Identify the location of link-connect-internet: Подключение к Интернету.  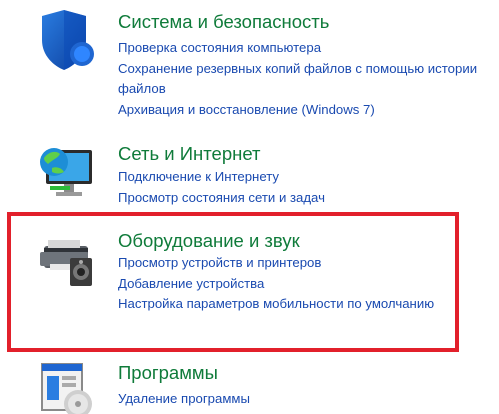
(221, 177).